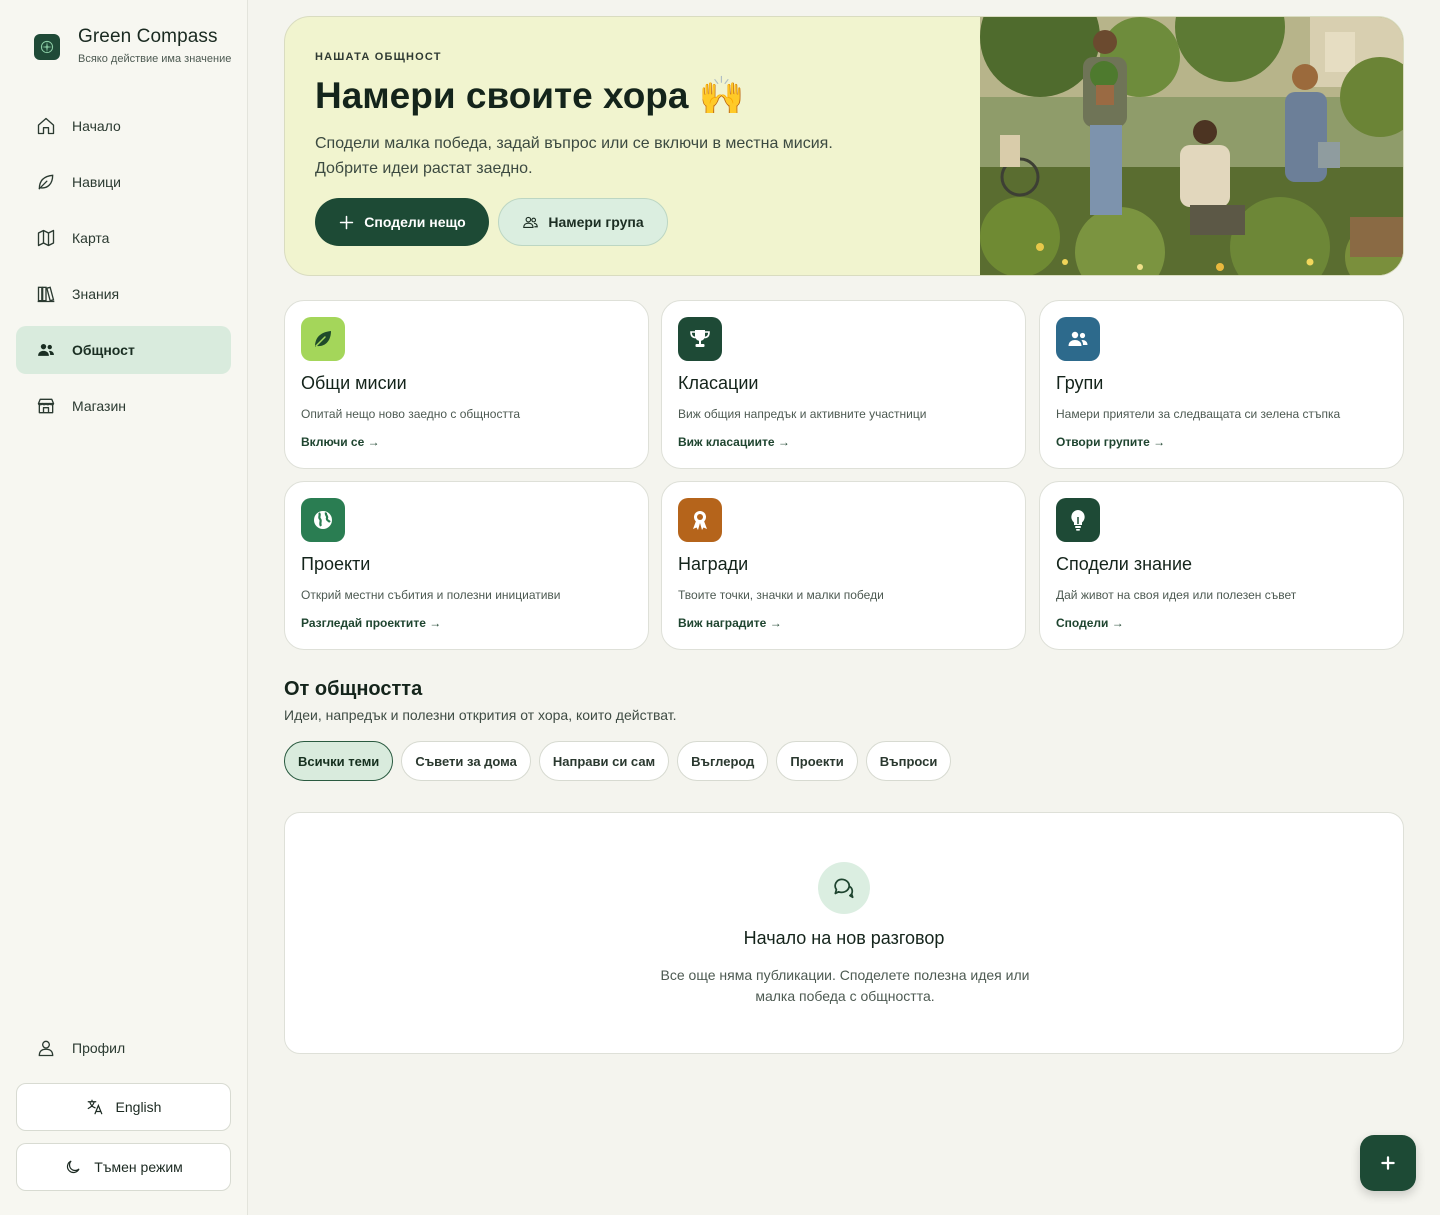  Describe the element at coordinates (99, 1048) in the screenshot. I see `sidebar-item-label: Профил` at that location.